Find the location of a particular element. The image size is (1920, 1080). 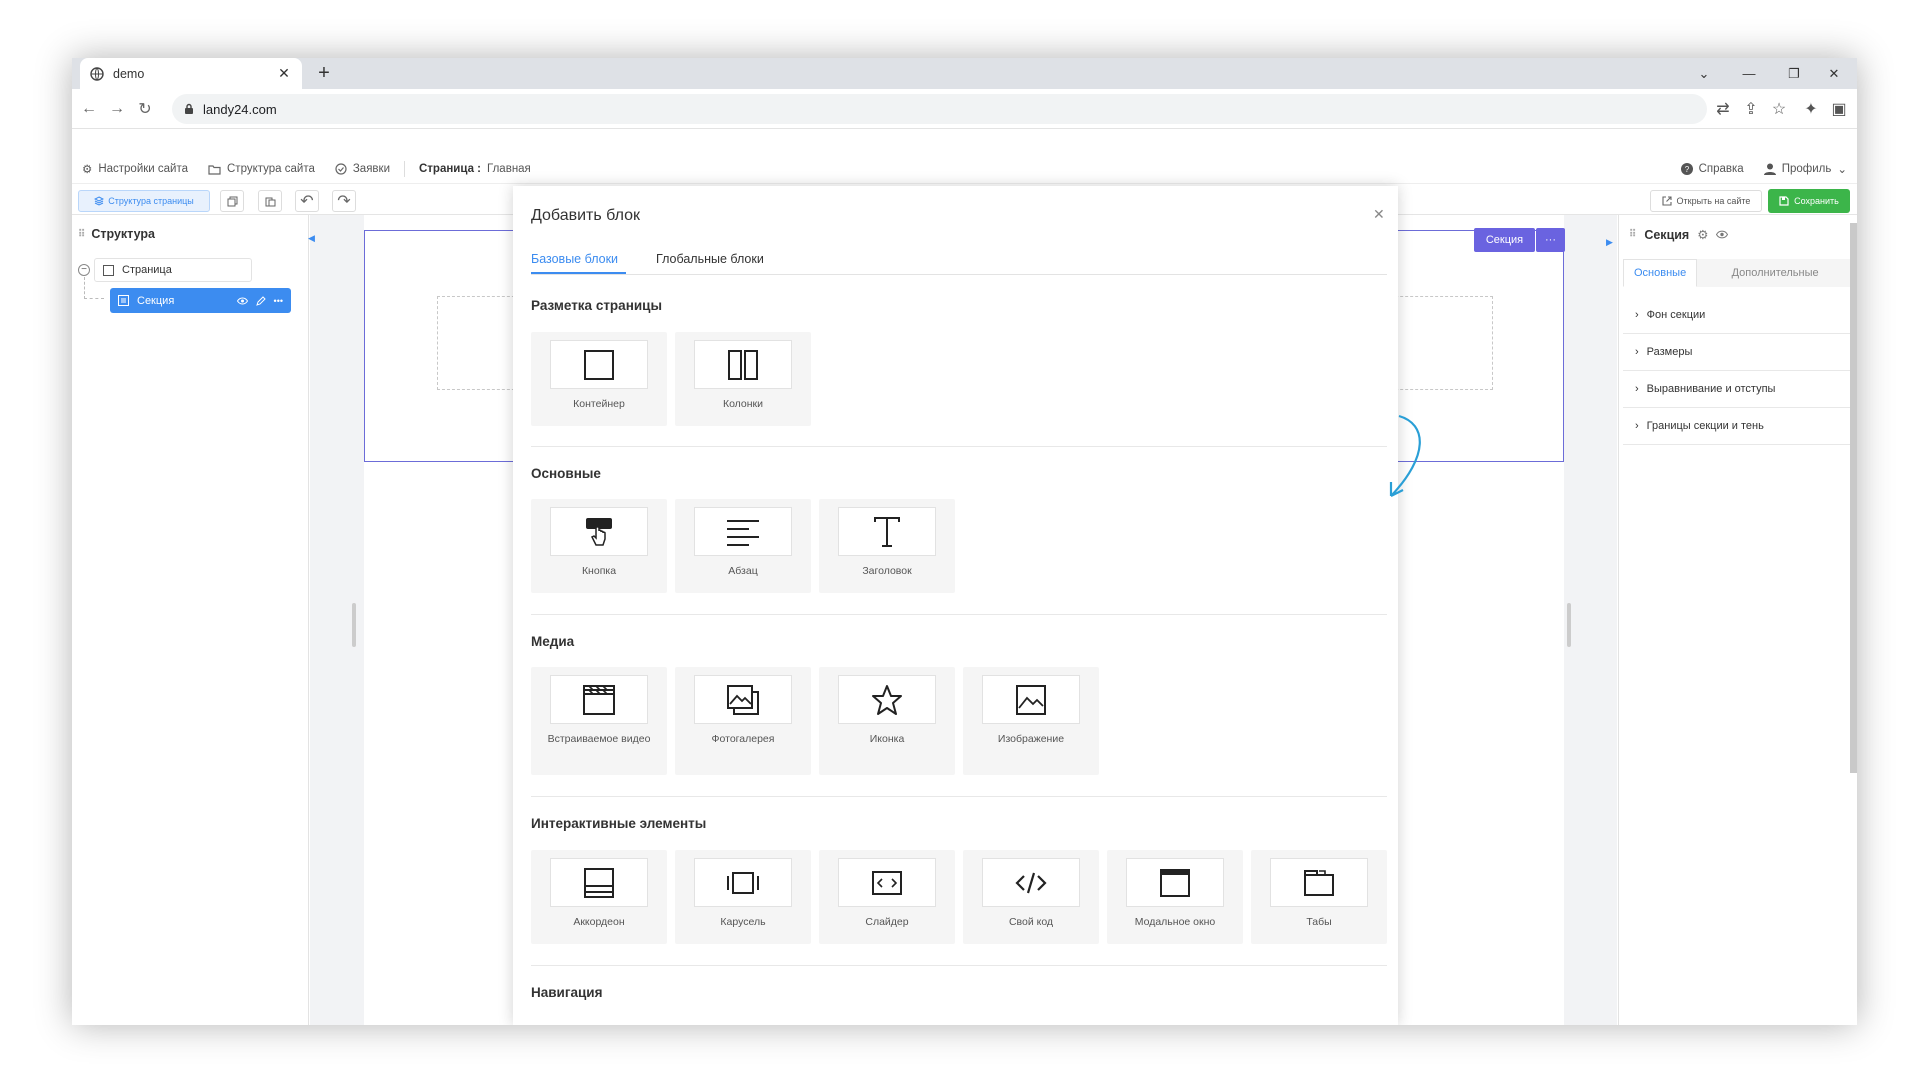

reload-icon: ↻ is located at coordinates (145, 109).